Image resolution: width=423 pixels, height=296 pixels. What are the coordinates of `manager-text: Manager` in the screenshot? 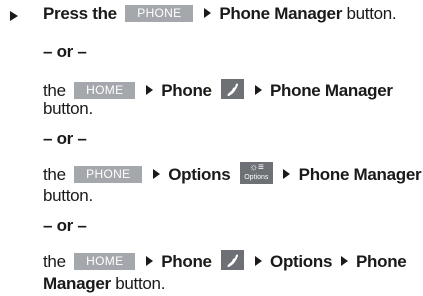 It's located at (77, 283).